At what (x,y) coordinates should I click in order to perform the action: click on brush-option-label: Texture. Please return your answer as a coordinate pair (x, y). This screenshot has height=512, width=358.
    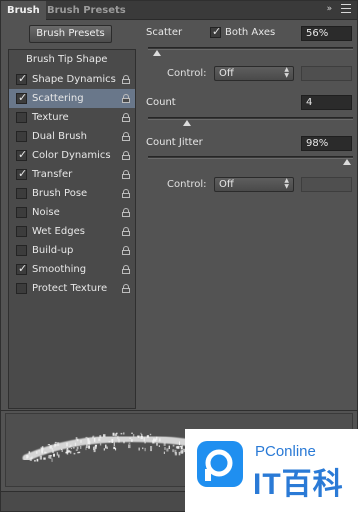
    Looking at the image, I should click on (50, 117).